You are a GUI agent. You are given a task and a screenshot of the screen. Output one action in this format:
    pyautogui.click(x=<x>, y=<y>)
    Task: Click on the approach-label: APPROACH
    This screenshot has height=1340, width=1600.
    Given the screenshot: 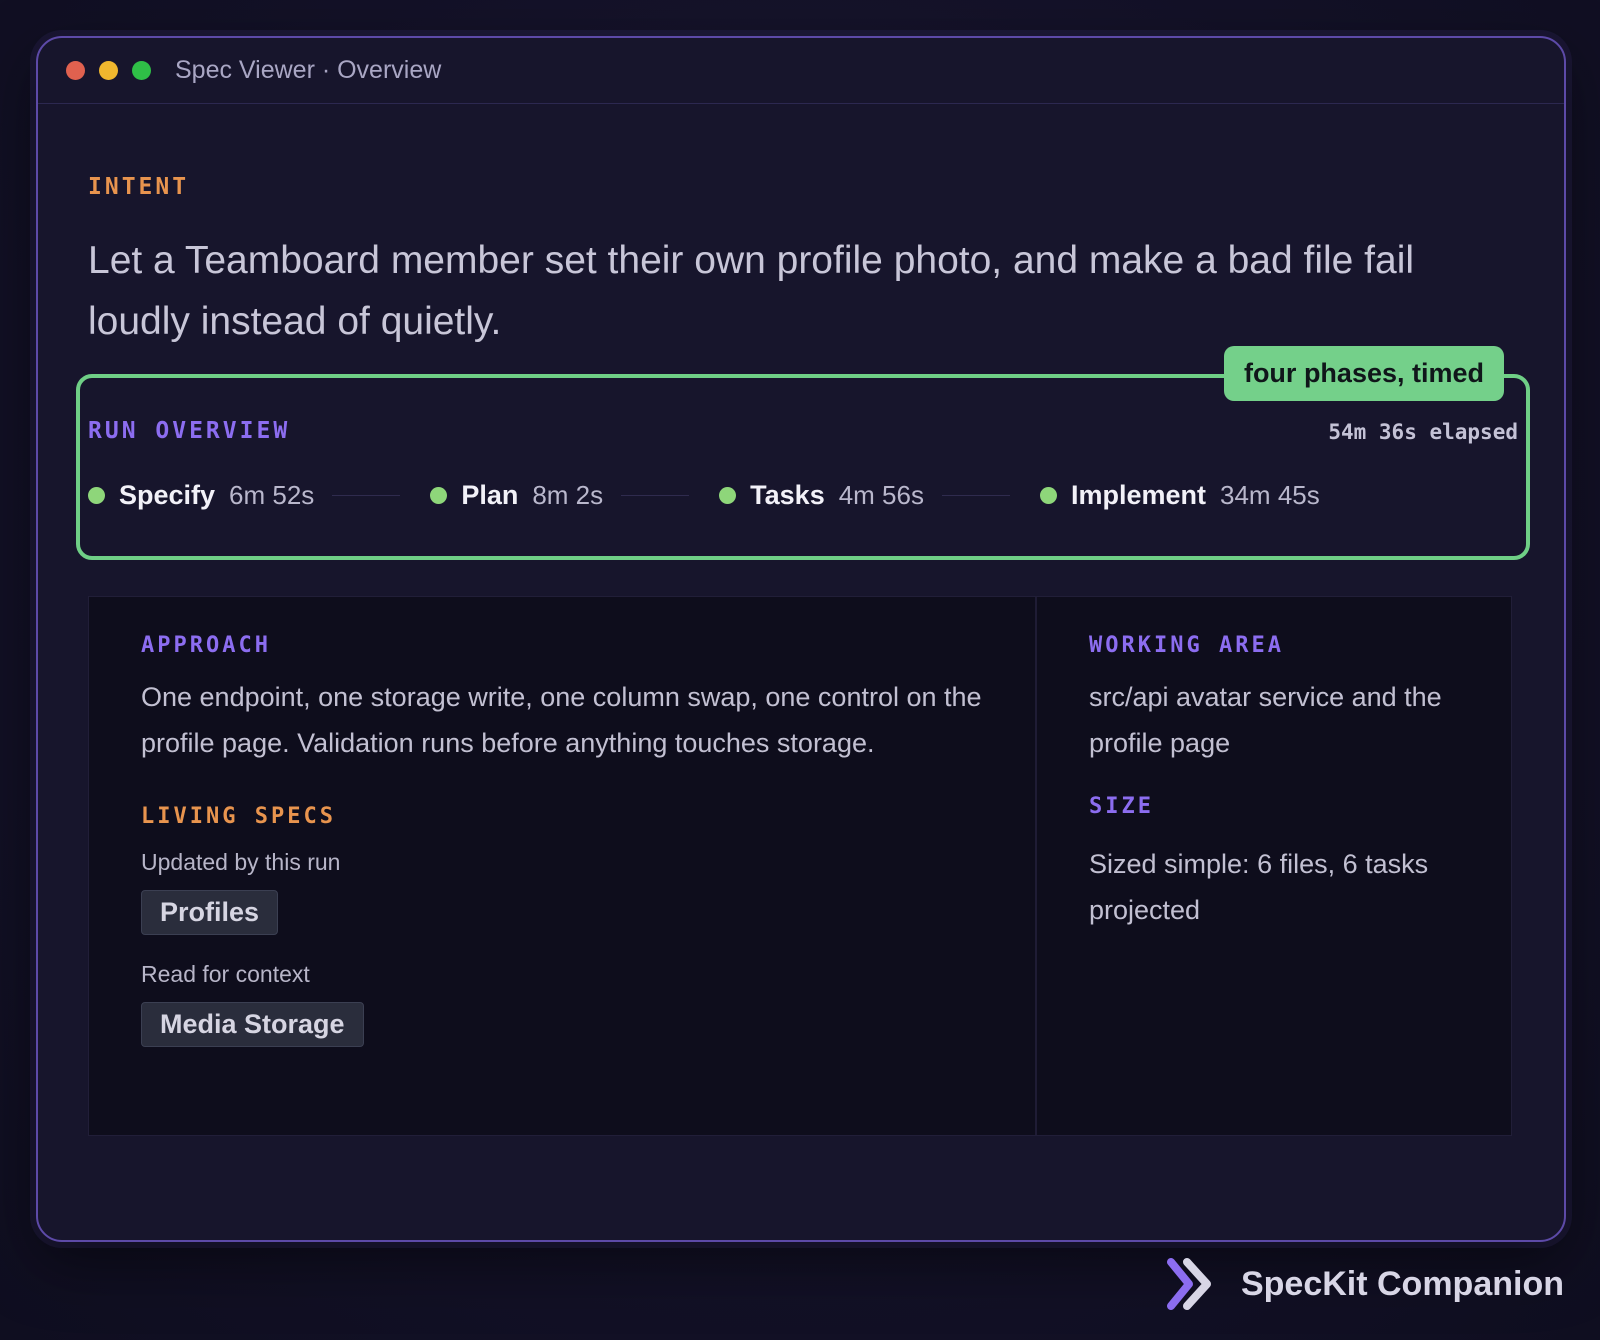 What is the action you would take?
    pyautogui.click(x=206, y=645)
    